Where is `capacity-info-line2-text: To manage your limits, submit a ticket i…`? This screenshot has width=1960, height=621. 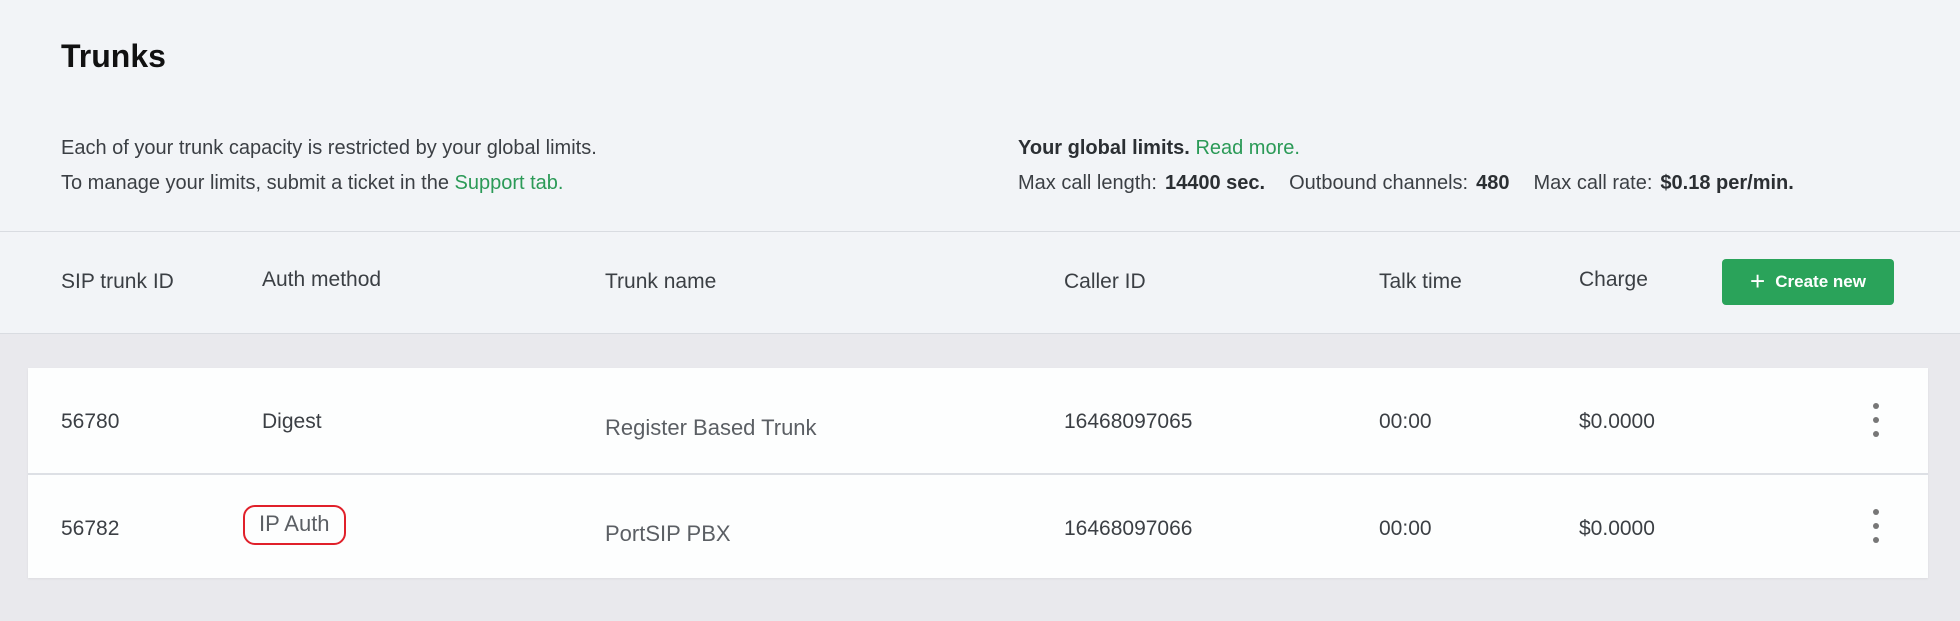
capacity-info-line2-text: To manage your limits, submit a ticket i… is located at coordinates (255, 183).